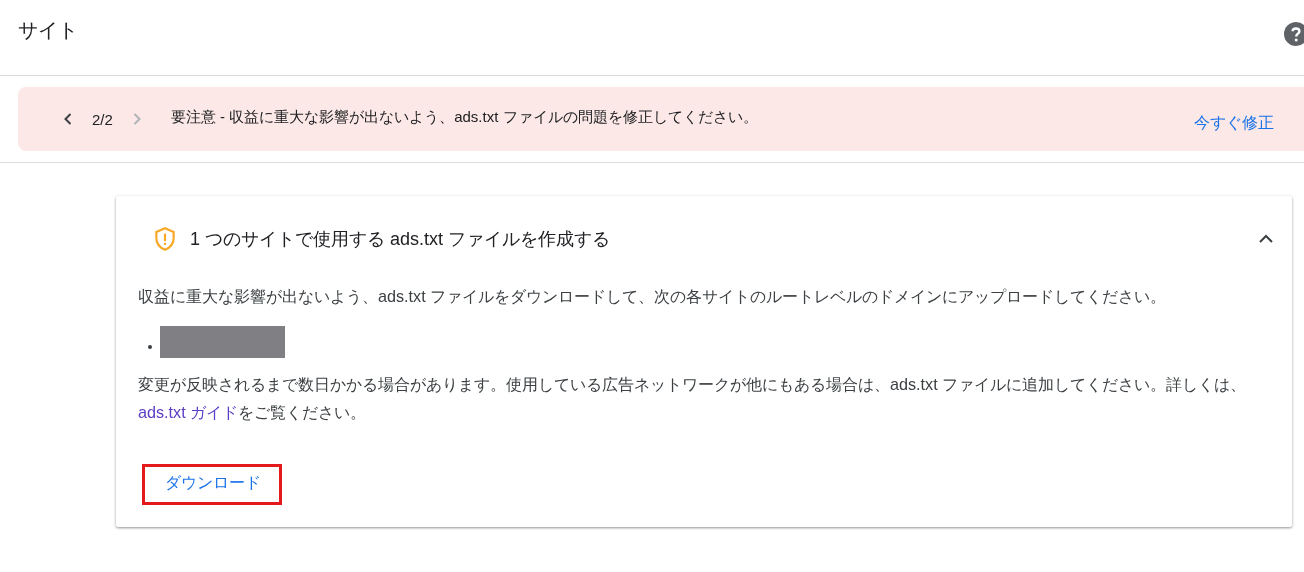 The width and height of the screenshot is (1304, 572). Describe the element at coordinates (212, 484) in the screenshot. I see `download-button: ダウンロード` at that location.